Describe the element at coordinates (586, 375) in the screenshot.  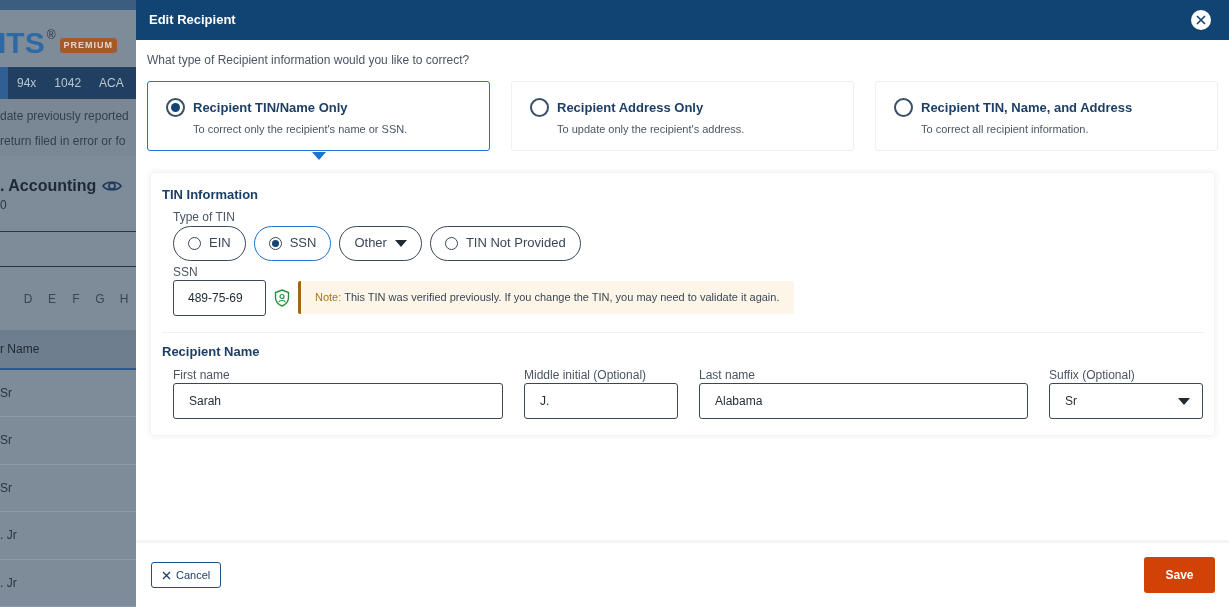
I see `field-label: Middle initial (Optional)` at that location.